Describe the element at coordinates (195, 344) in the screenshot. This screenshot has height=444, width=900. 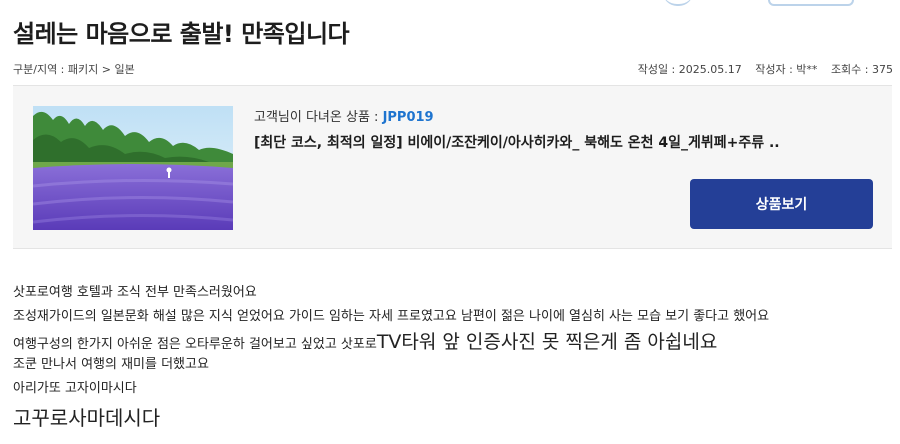
I see `review-text: 여행구성의 한가지 아쉬운 점은 오타루운하 걸어보고 싶었고 삿포로` at that location.